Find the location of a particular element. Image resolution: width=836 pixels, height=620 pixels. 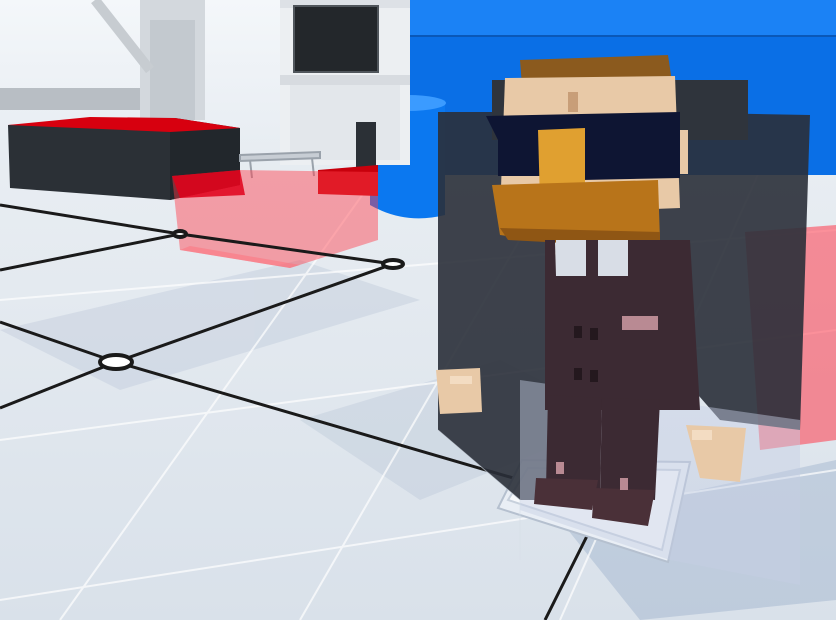

tower-with-tv is located at coordinates (345, 82).